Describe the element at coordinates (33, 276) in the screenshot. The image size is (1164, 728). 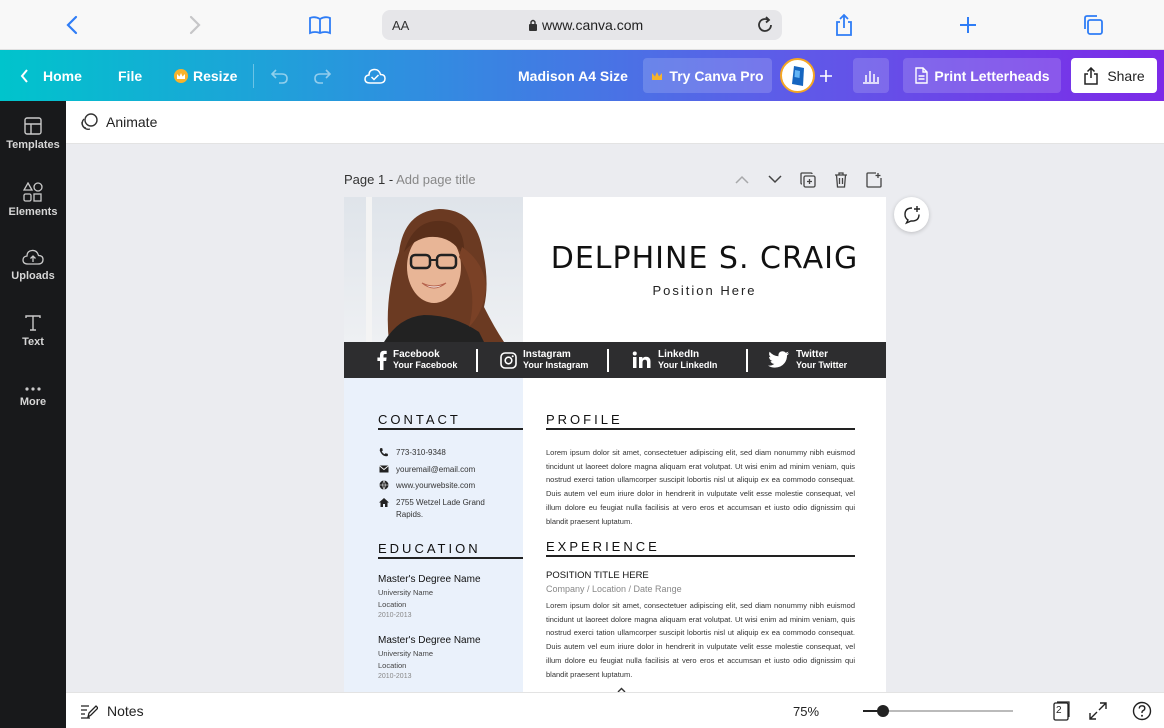
I see `sidebar-label: Uploads` at that location.